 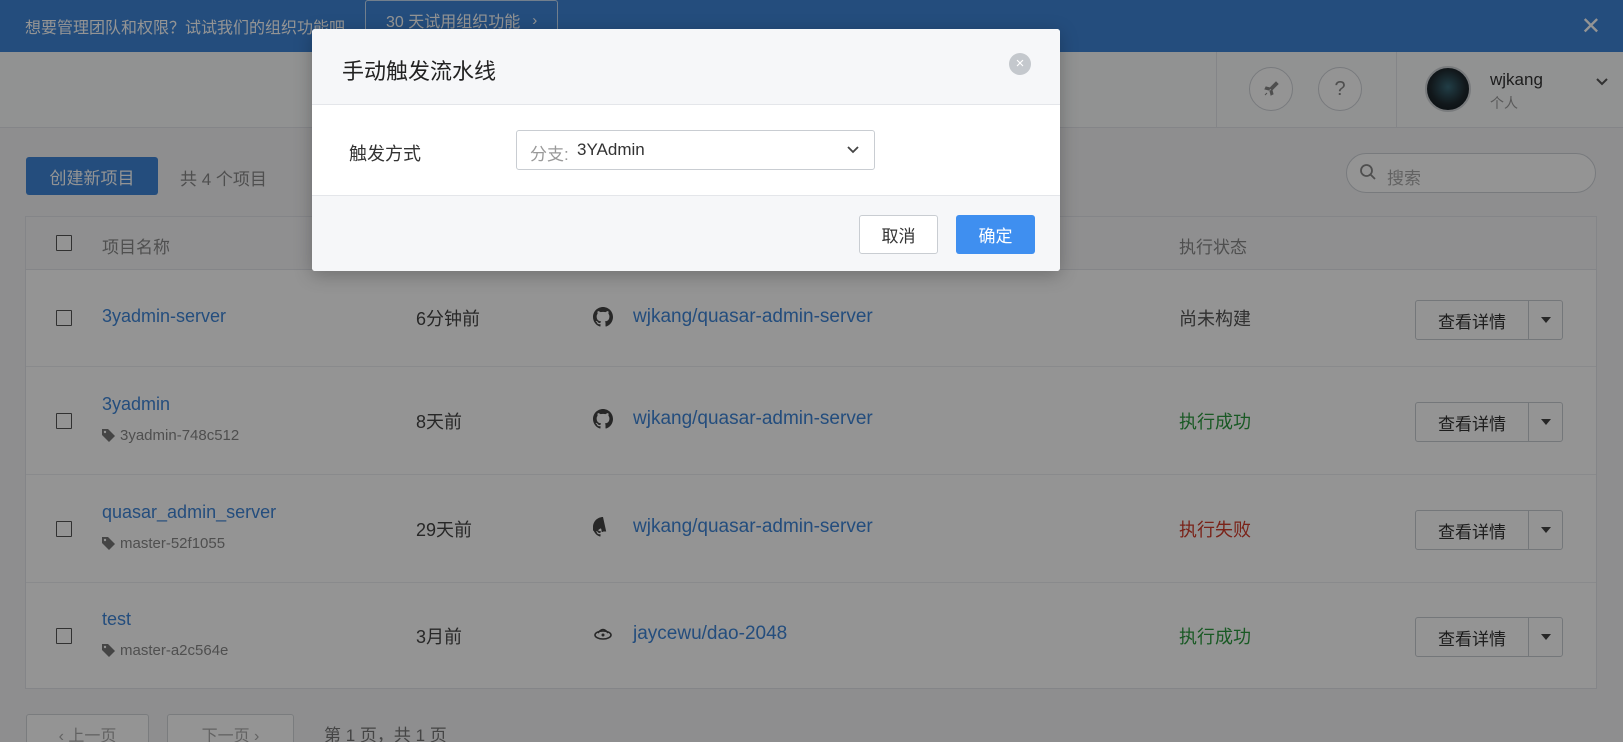 I want to click on dialog-footer: 取消 确定, so click(x=686, y=233).